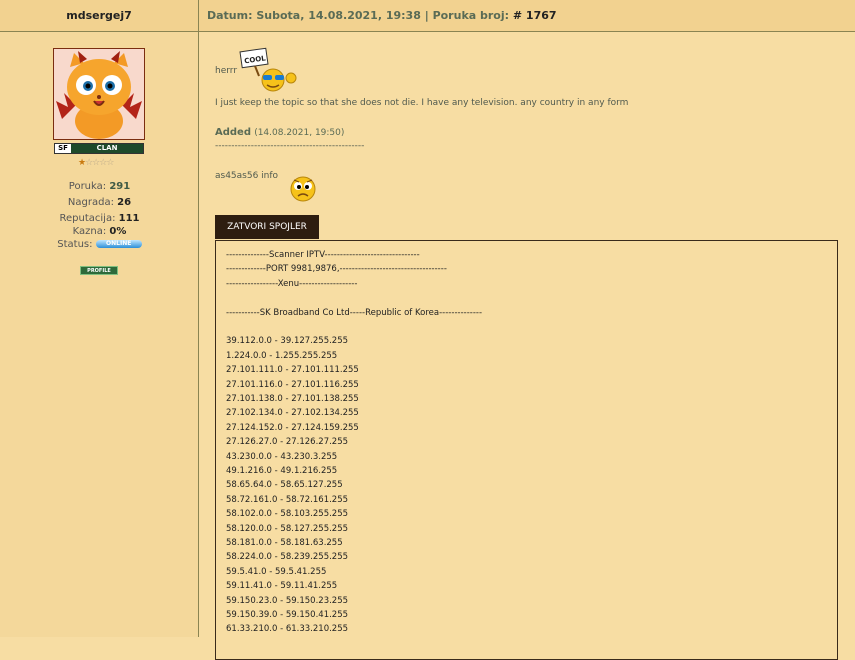 This screenshot has width=855, height=660. What do you see at coordinates (292, 413) in the screenshot?
I see `spoiler-line: 27.102.134.0 - 27.102.134.255` at bounding box center [292, 413].